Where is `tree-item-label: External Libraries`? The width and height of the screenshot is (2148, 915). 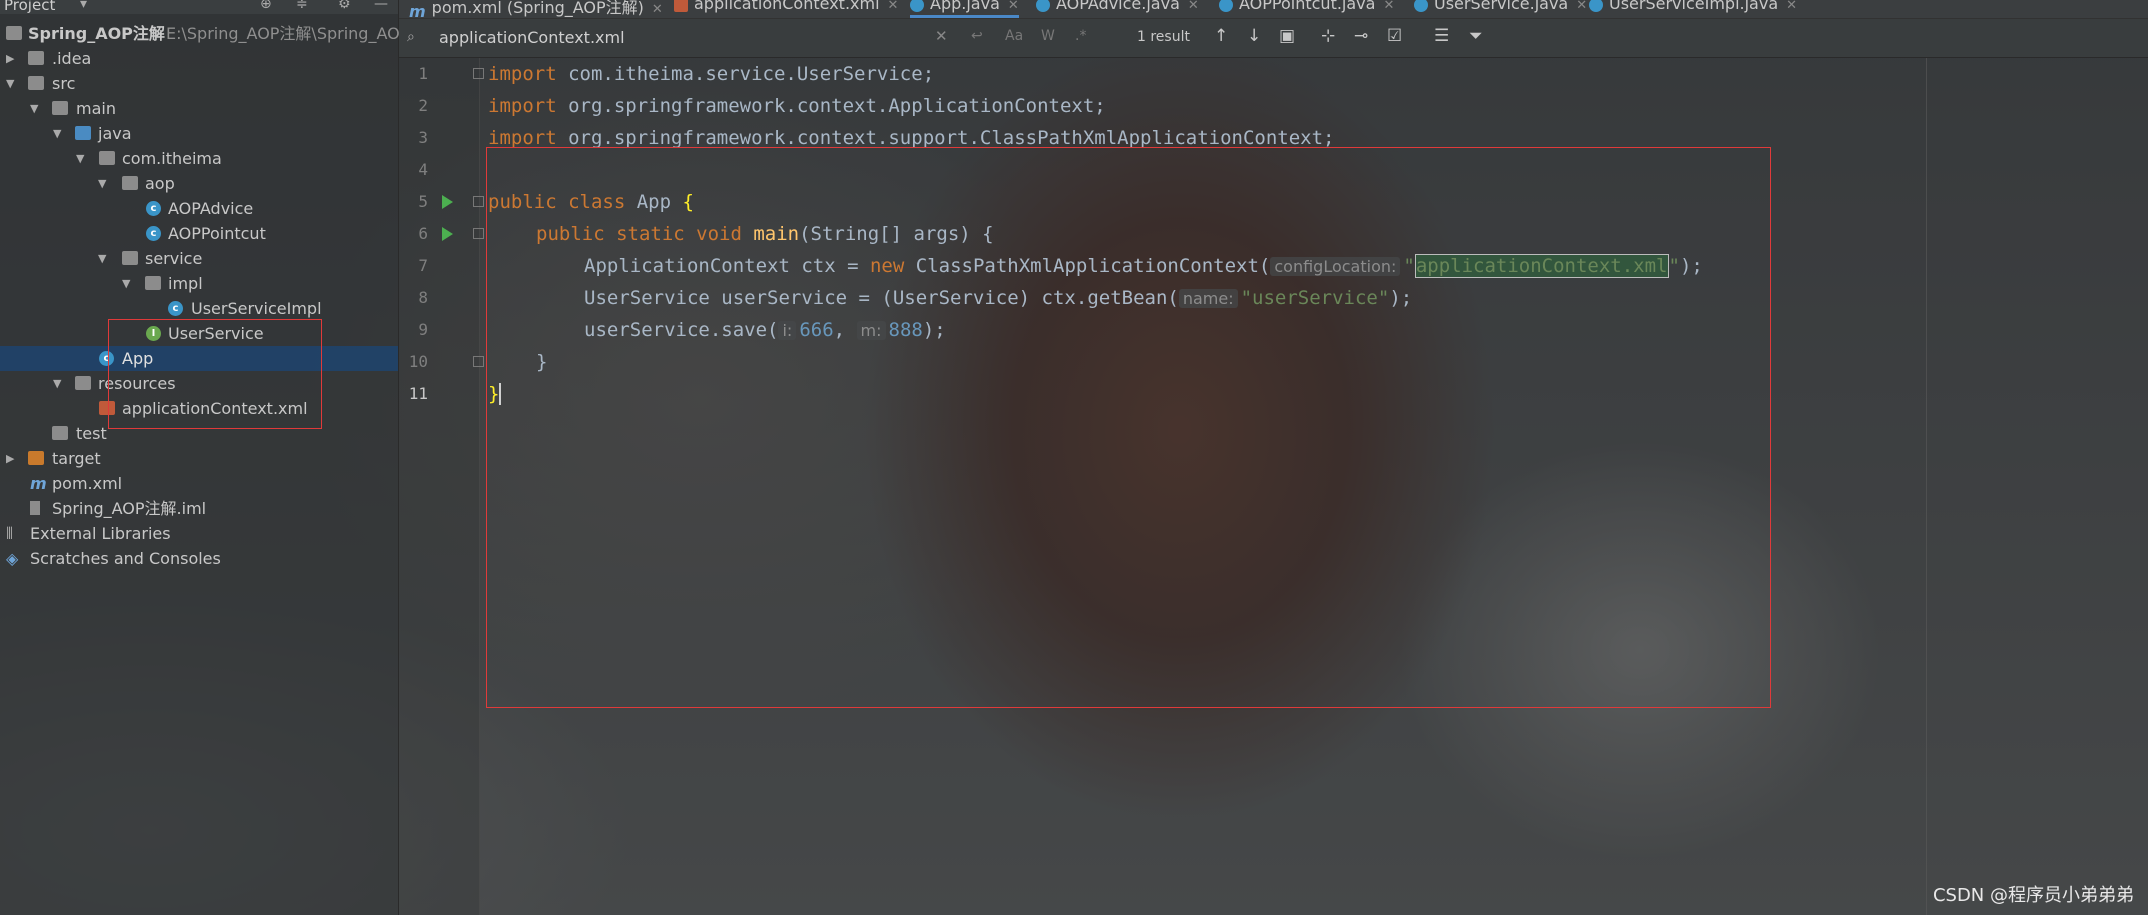
tree-item-label: External Libraries is located at coordinates (100, 533).